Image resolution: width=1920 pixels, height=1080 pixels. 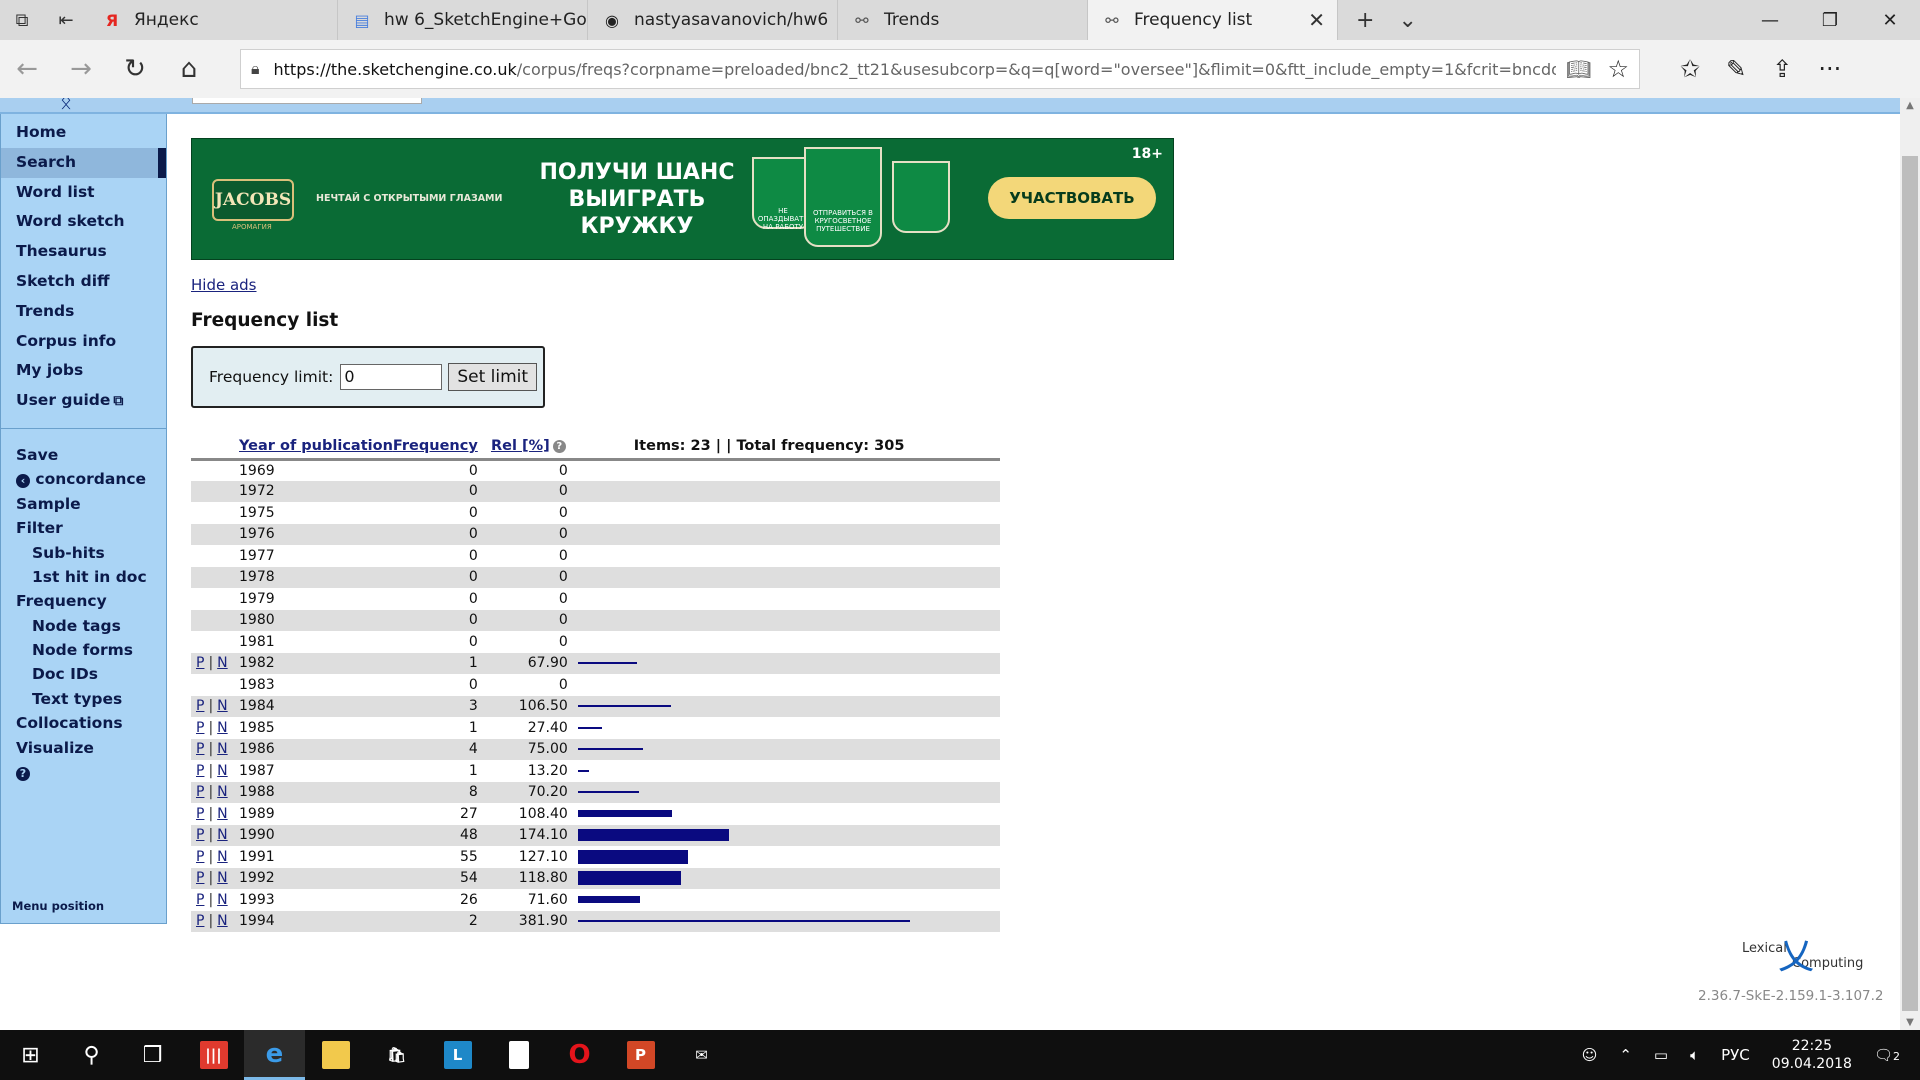 I want to click on sidebar-item-trends: Trends, so click(x=83, y=312).